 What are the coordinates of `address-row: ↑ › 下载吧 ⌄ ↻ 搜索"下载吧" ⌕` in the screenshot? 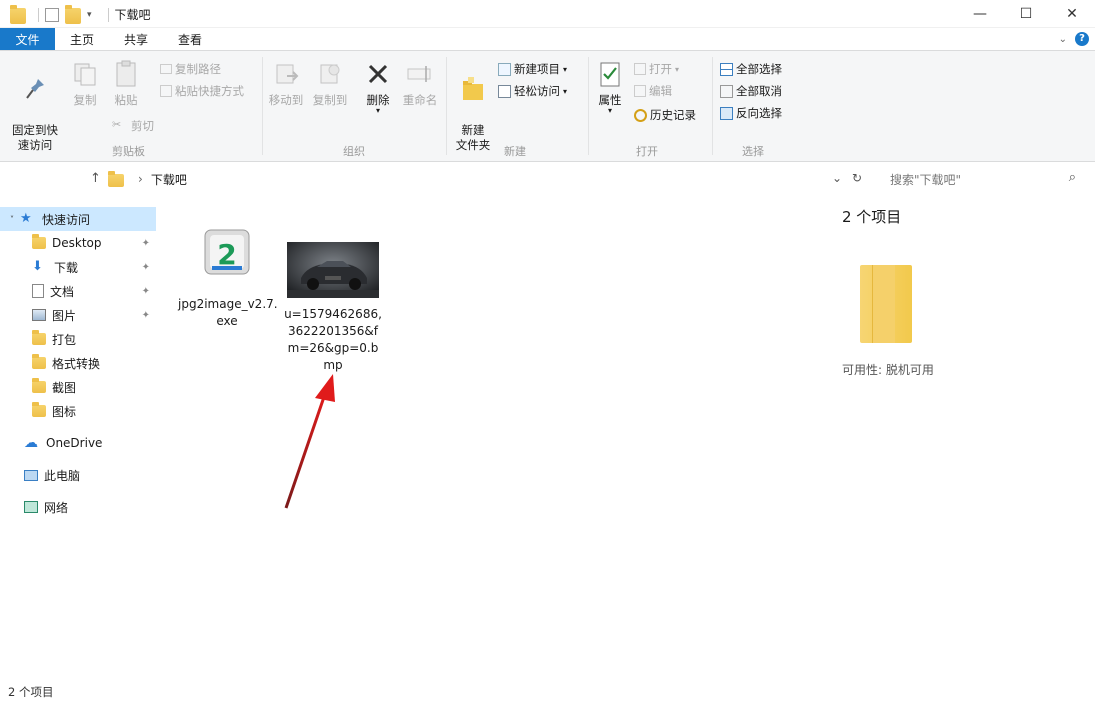 It's located at (547, 179).